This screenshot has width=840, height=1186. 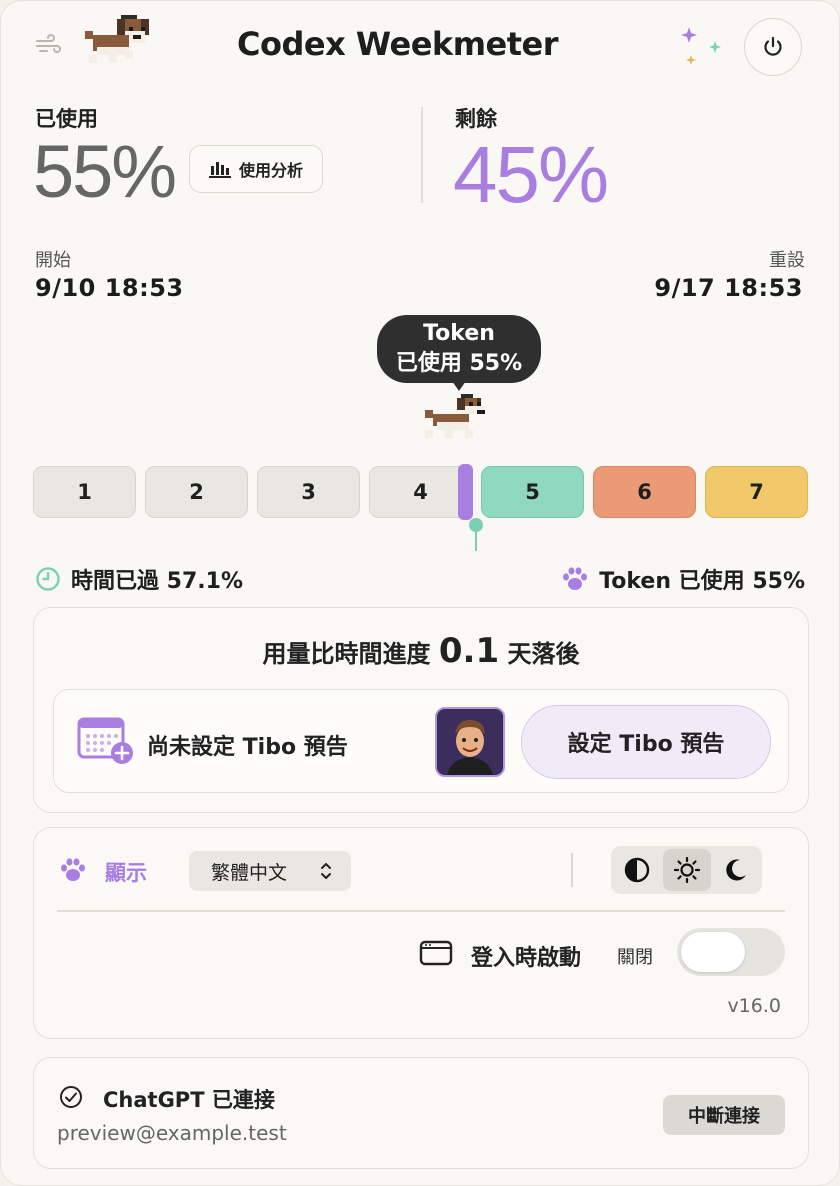 What do you see at coordinates (421, 911) in the screenshot?
I see `settings-hr` at bounding box center [421, 911].